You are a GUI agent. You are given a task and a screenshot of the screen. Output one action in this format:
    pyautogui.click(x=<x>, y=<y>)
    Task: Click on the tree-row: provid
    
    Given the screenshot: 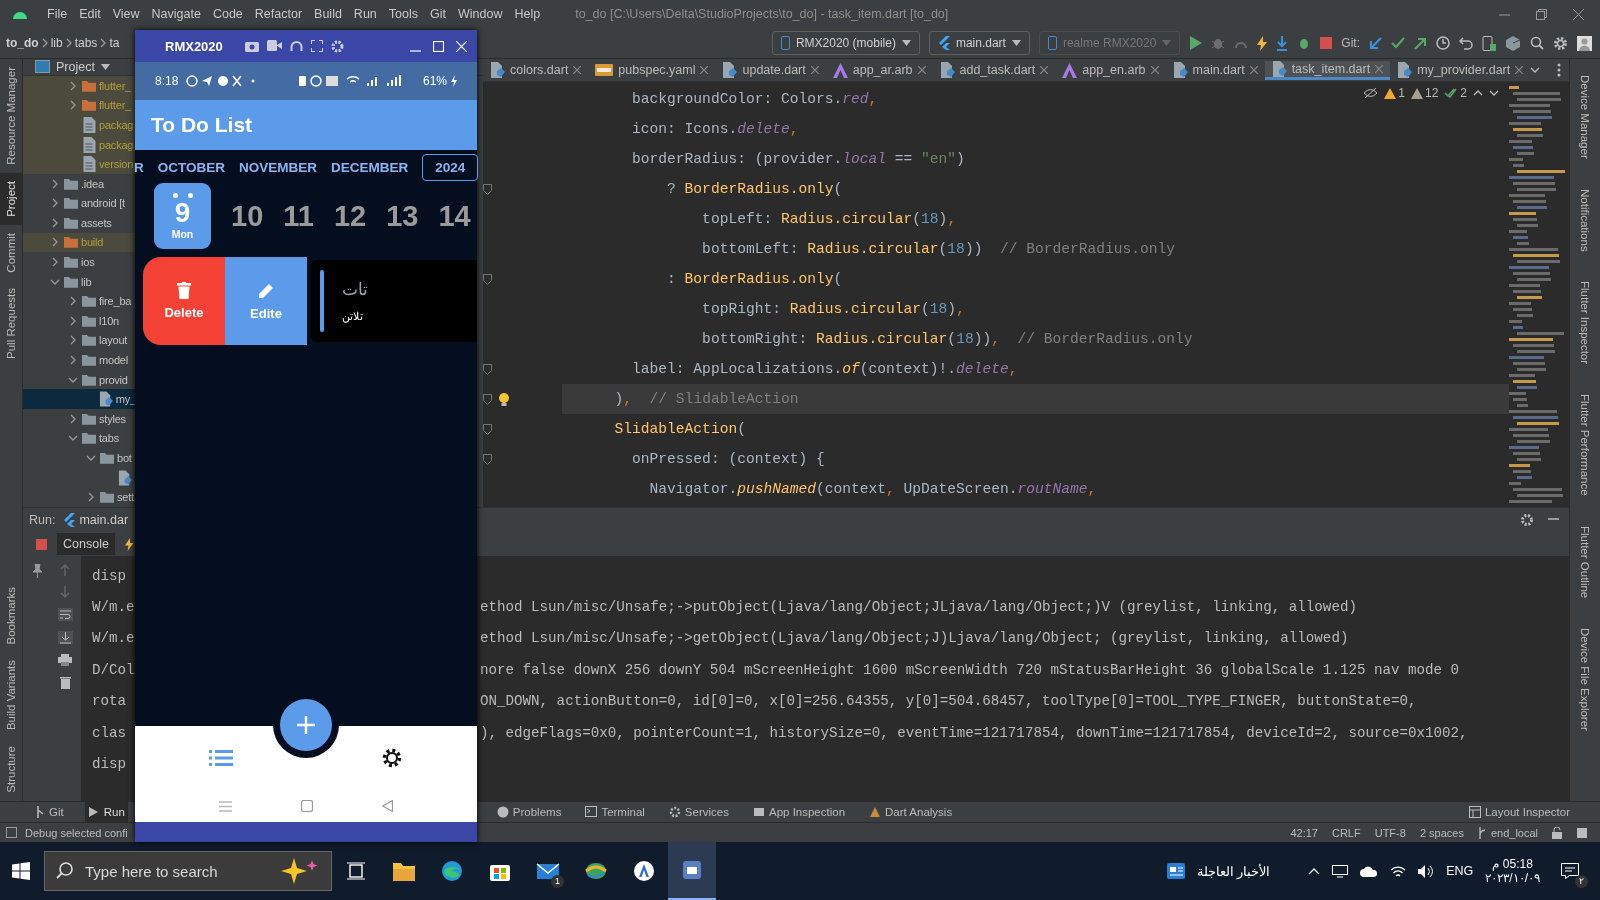 What is the action you would take?
    pyautogui.click(x=79, y=379)
    